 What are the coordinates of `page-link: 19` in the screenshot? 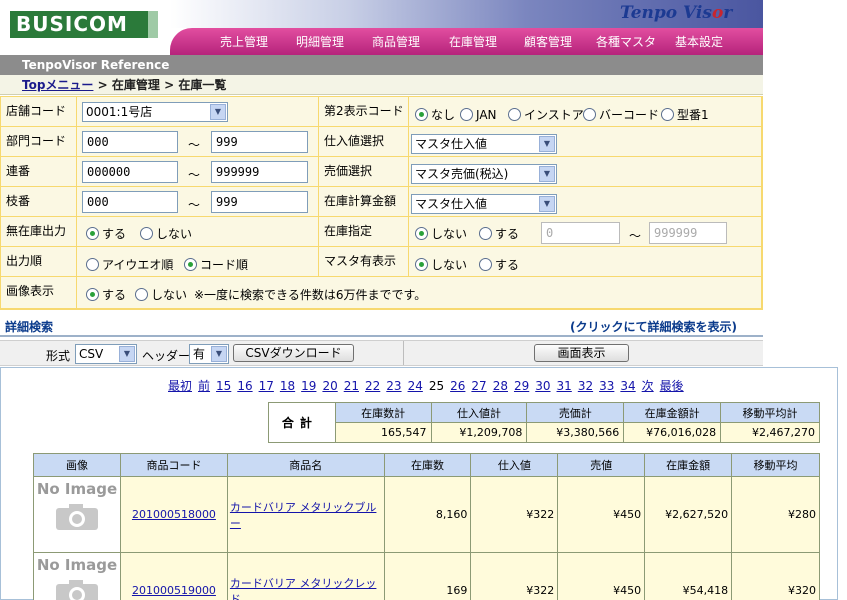 It's located at (308, 386).